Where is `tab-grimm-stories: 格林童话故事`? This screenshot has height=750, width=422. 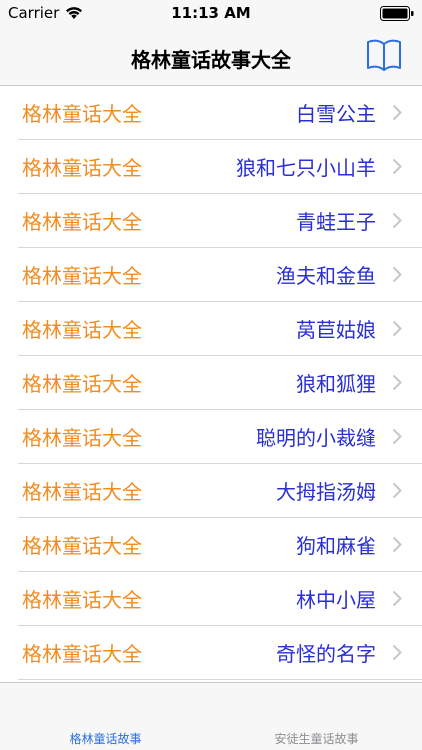 tab-grimm-stories: 格林童话故事 is located at coordinates (105, 716).